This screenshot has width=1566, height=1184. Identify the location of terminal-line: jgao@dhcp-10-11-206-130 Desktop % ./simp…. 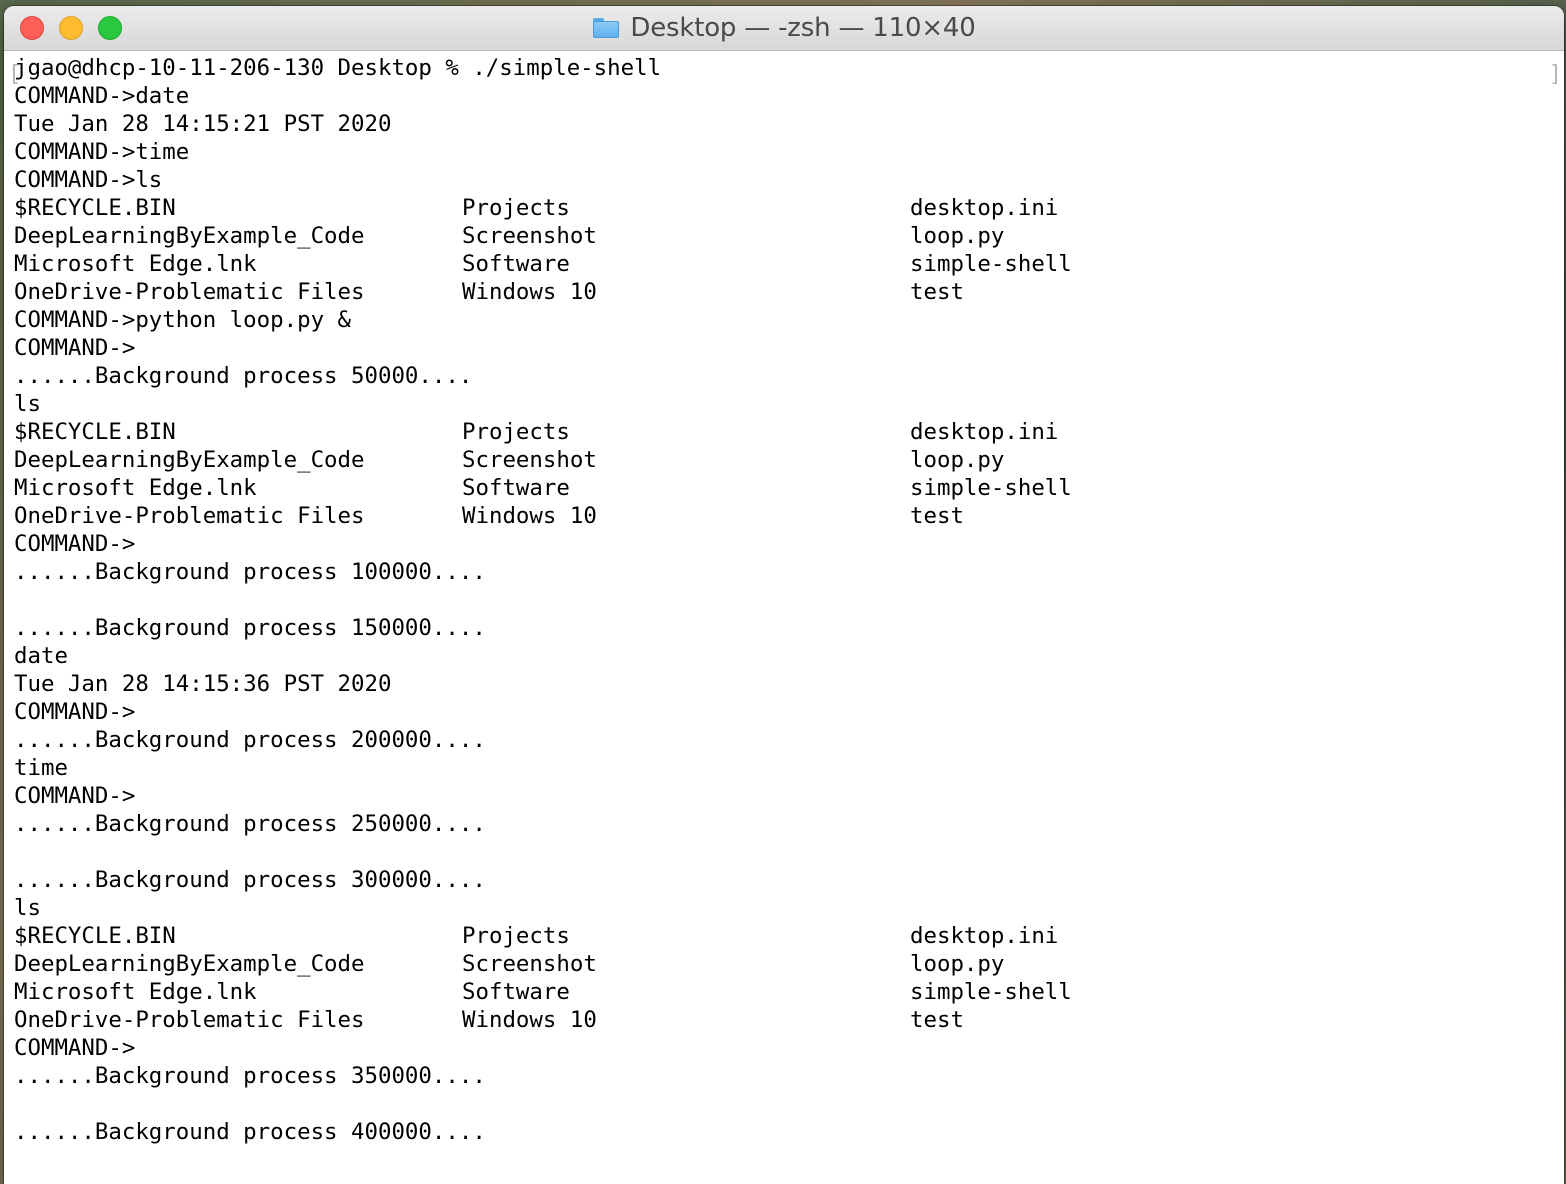
(338, 68).